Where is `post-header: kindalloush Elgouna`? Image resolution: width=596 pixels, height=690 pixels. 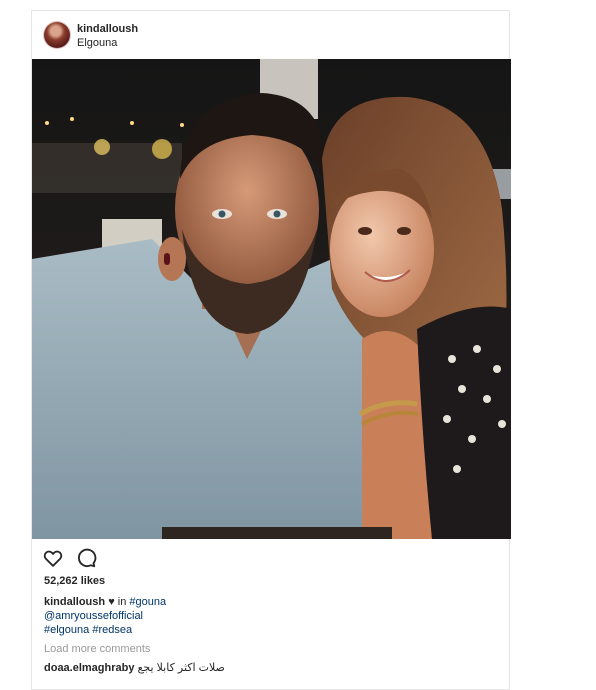
post-header: kindalloush Elgouna is located at coordinates (270, 35).